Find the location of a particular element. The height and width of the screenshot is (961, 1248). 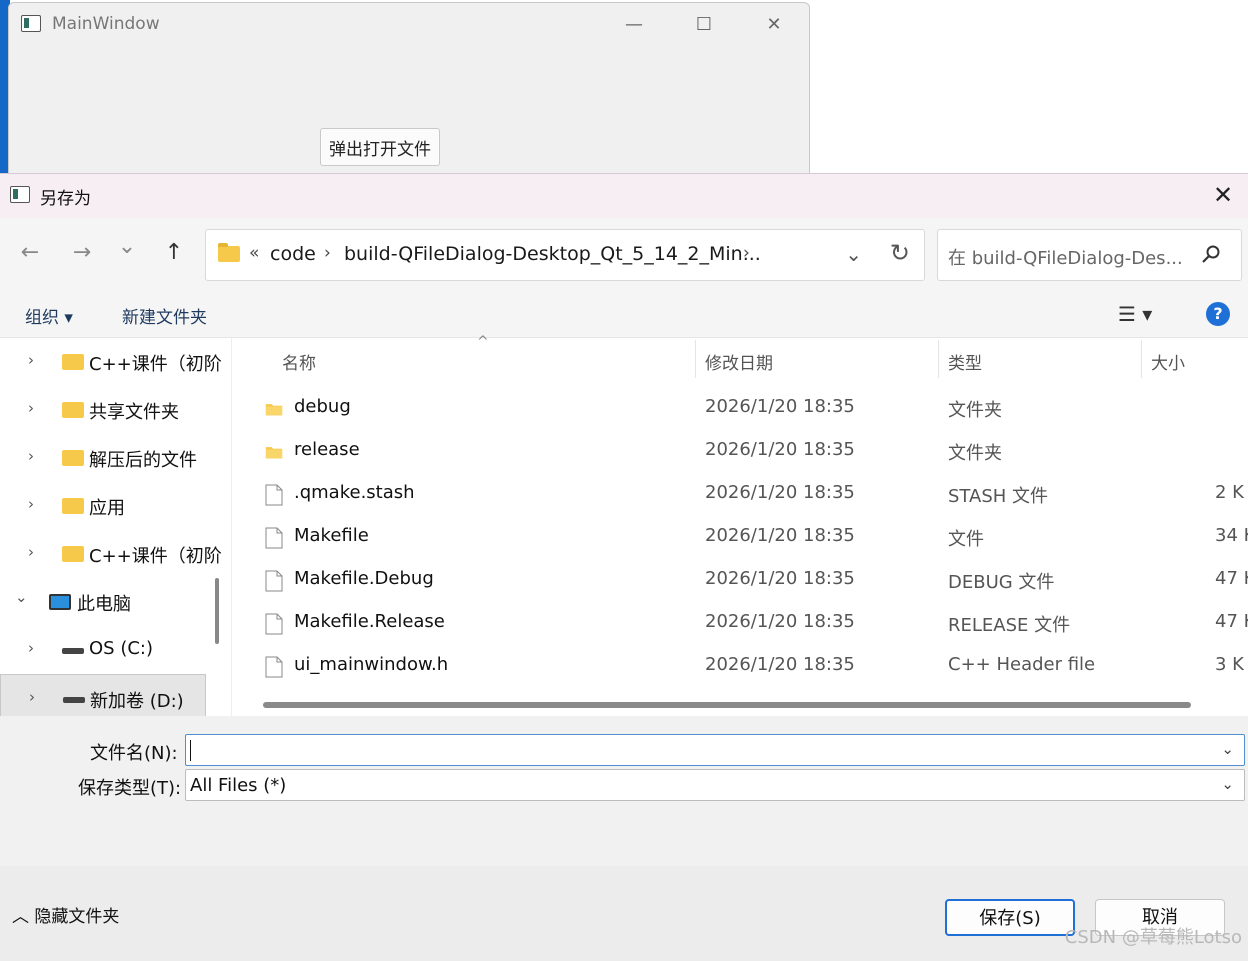

nav-item-this-pc: ⌄ 此电脑 is located at coordinates (103, 602).